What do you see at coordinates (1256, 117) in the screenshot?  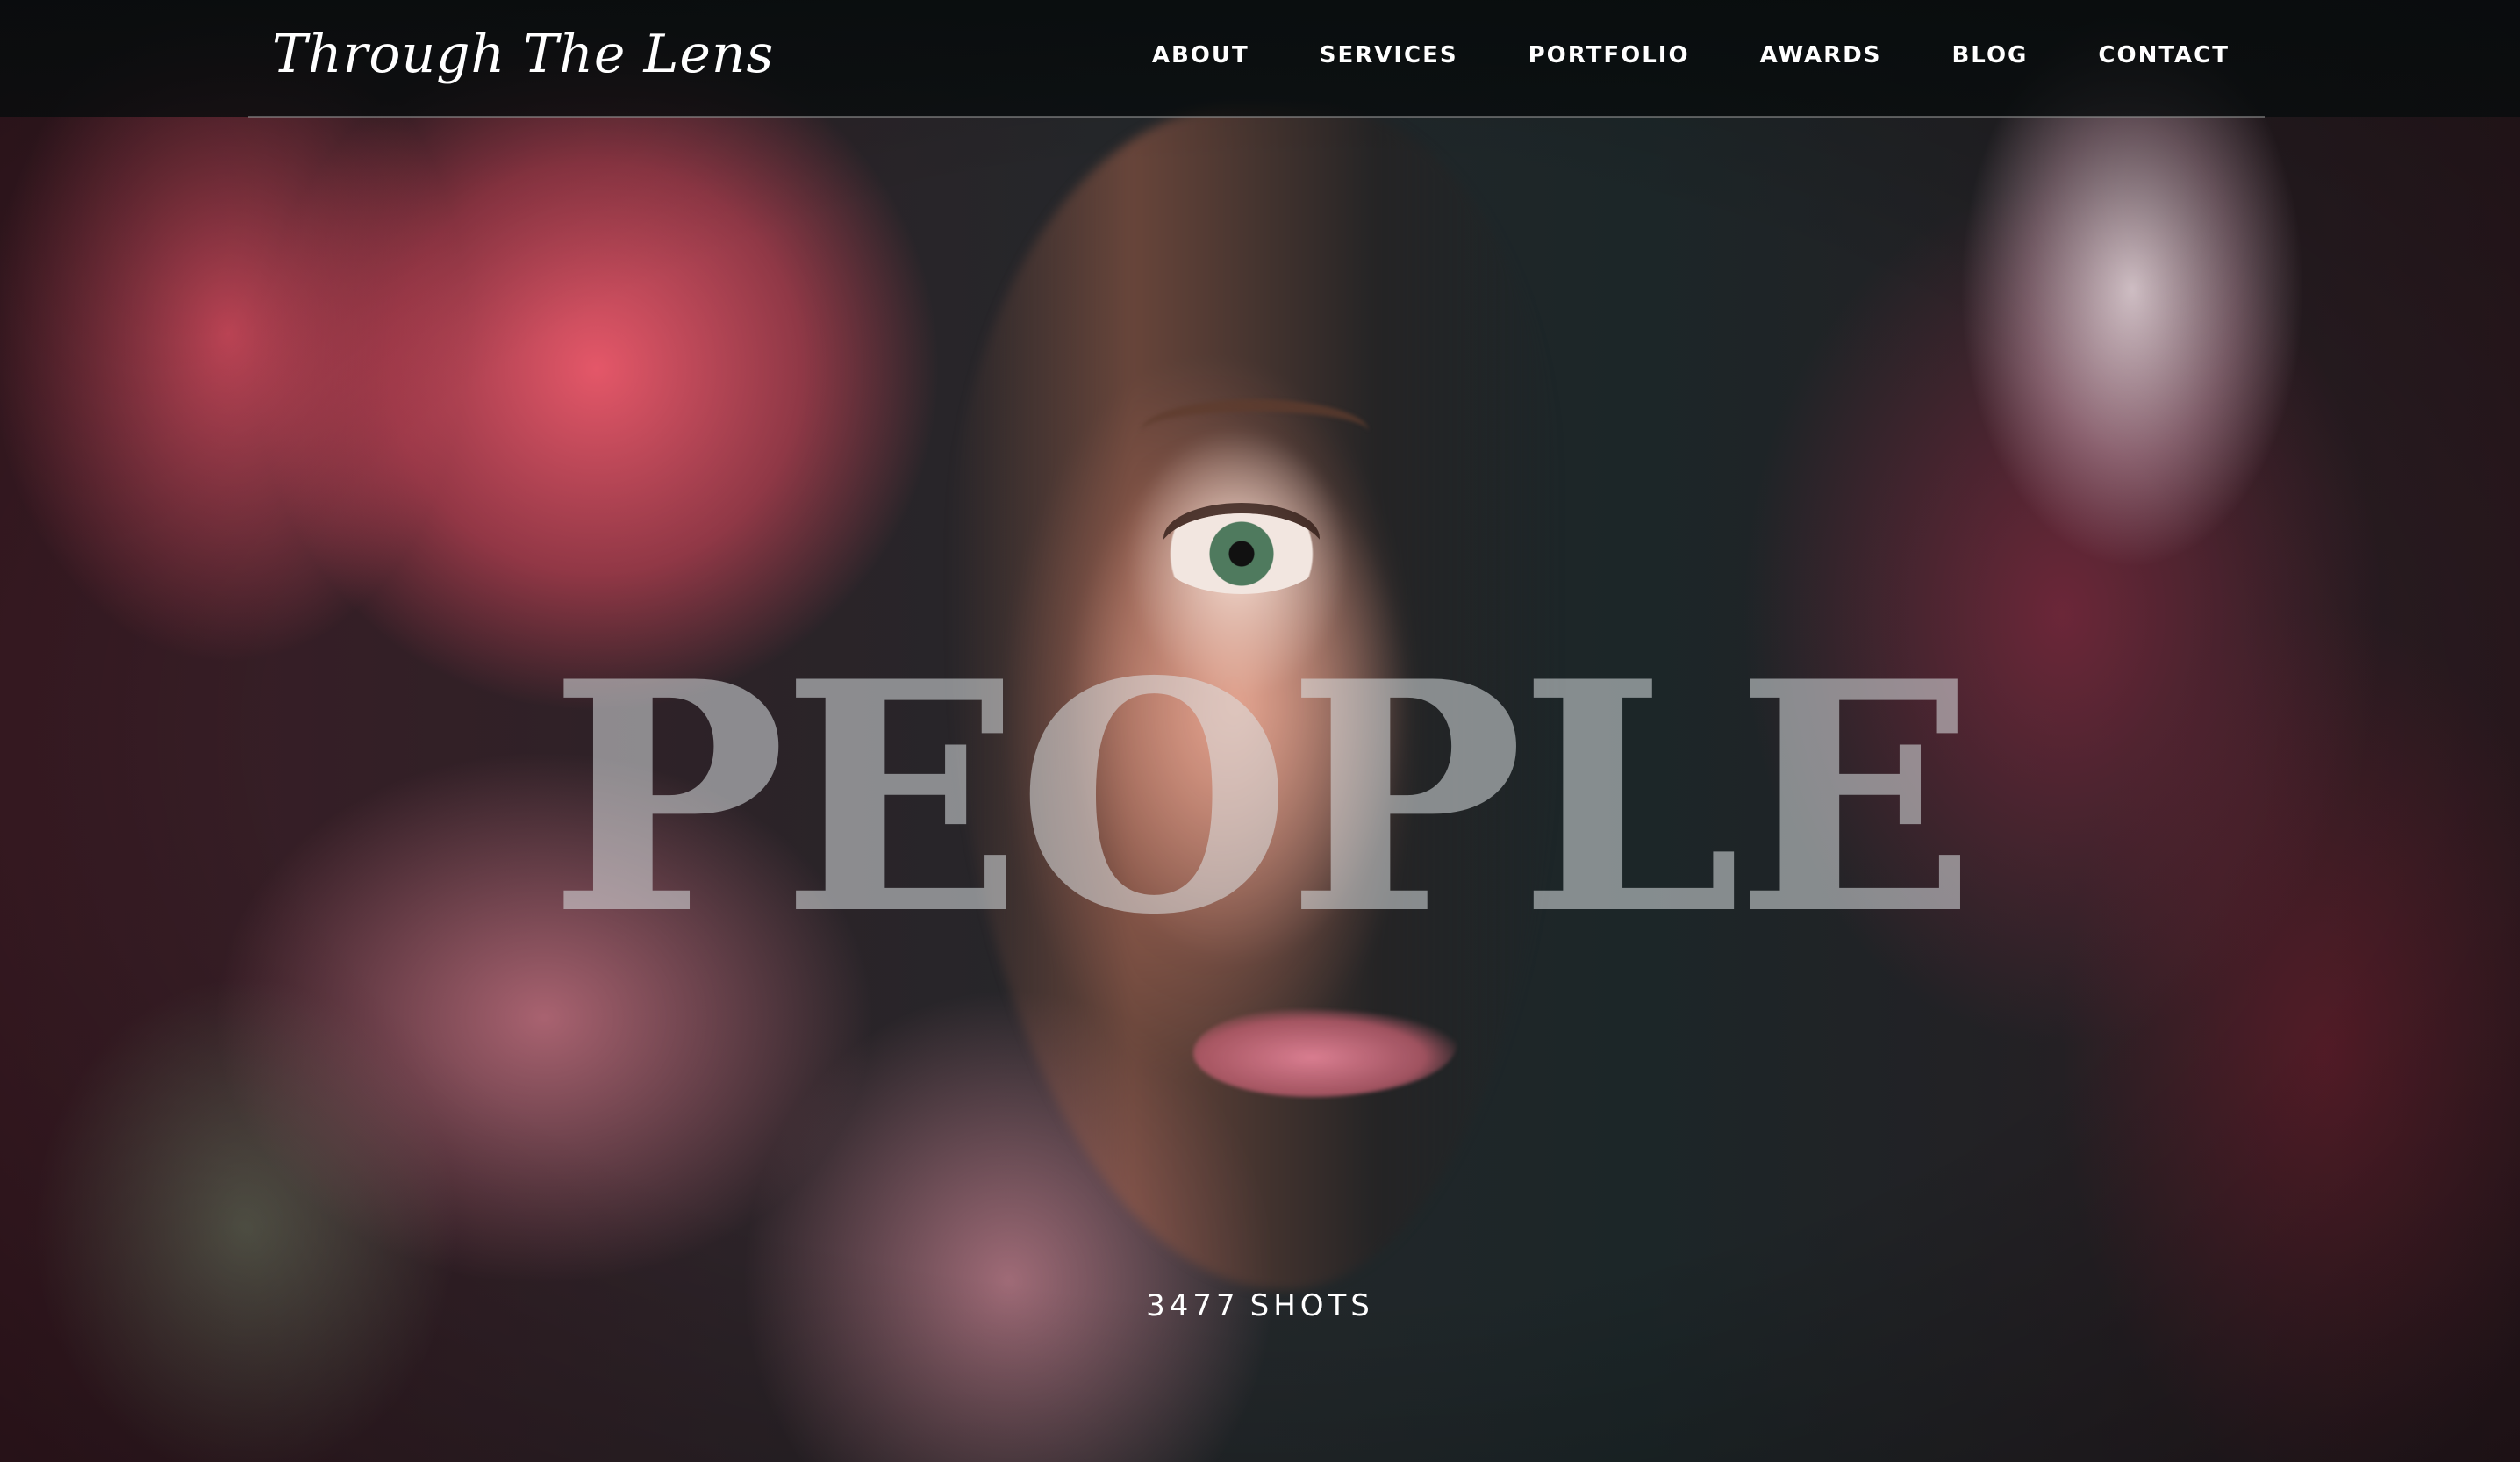 I see `nav-divider` at bounding box center [1256, 117].